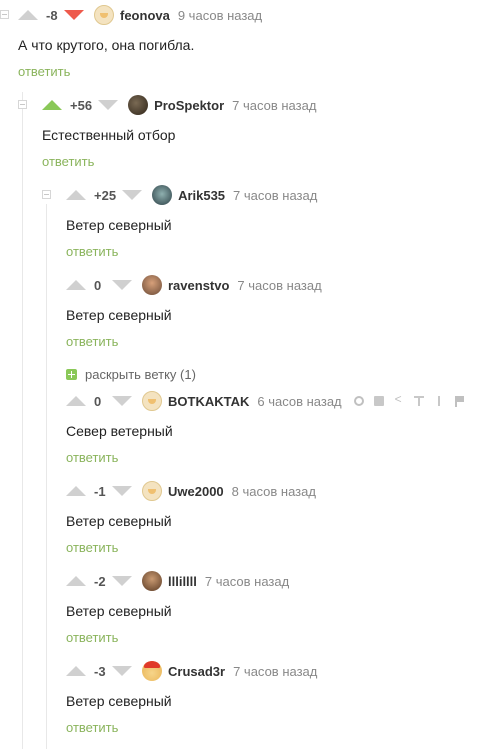 The width and height of the screenshot is (490, 749). Describe the element at coordinates (182, 581) in the screenshot. I see `comment-author: lllillll` at that location.